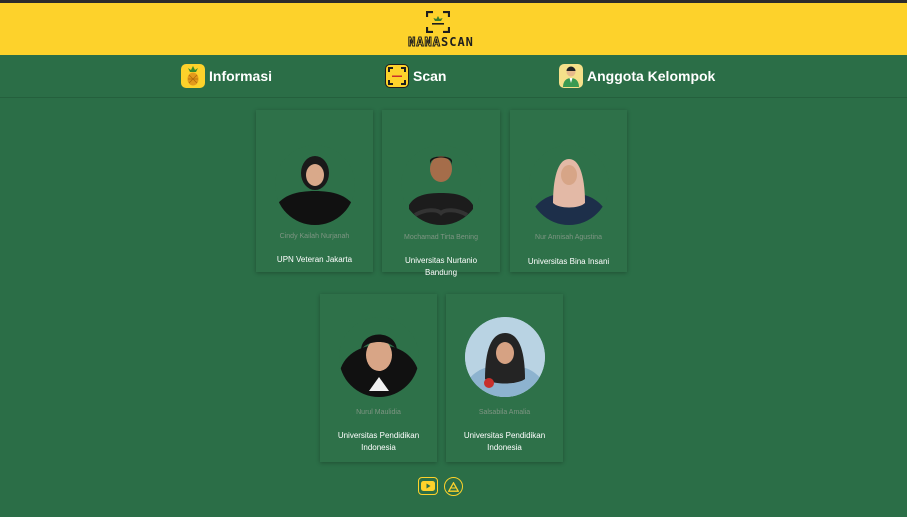 Image resolution: width=907 pixels, height=517 pixels. Describe the element at coordinates (441, 266) in the screenshot. I see `member-university: Universitas Nurtanio Bandung` at that location.